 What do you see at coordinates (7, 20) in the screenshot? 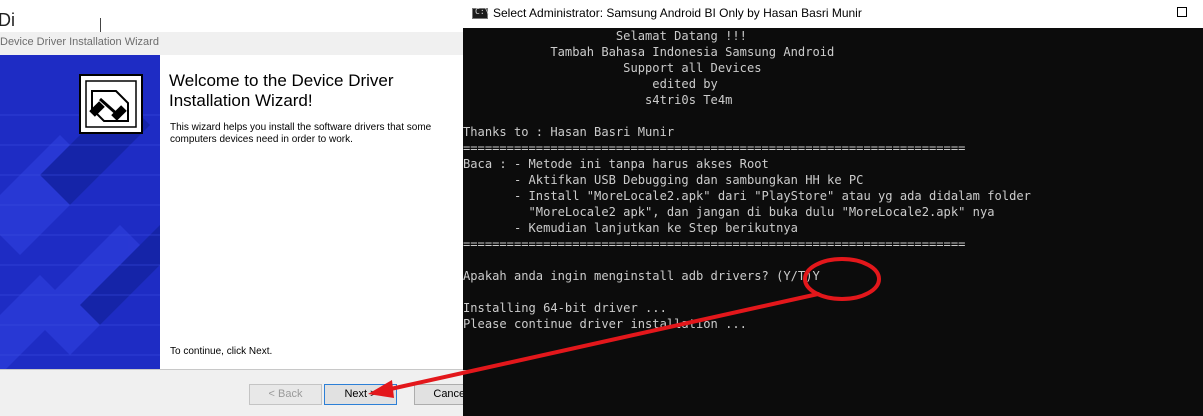
I see `background-window-text: Di` at bounding box center [7, 20].